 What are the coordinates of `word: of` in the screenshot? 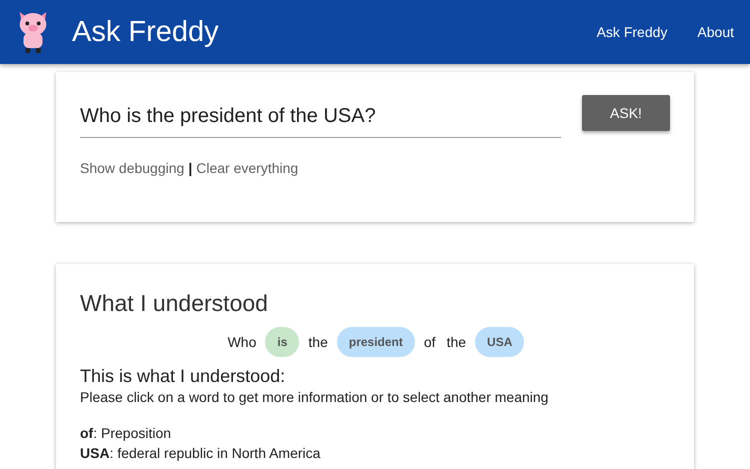 It's located at (429, 342).